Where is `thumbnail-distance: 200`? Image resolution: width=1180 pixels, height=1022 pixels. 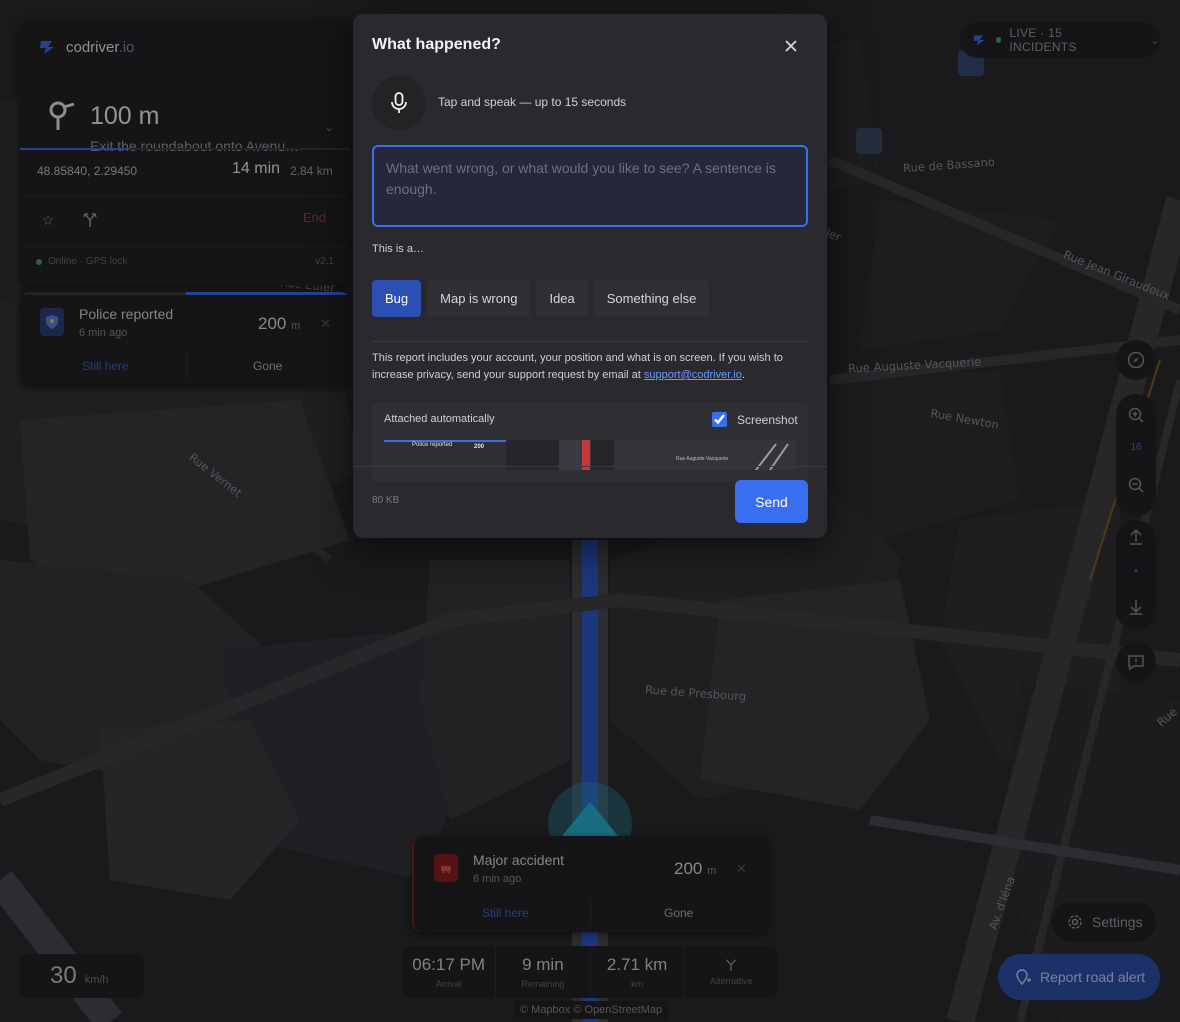
thumbnail-distance: 200 is located at coordinates (479, 447).